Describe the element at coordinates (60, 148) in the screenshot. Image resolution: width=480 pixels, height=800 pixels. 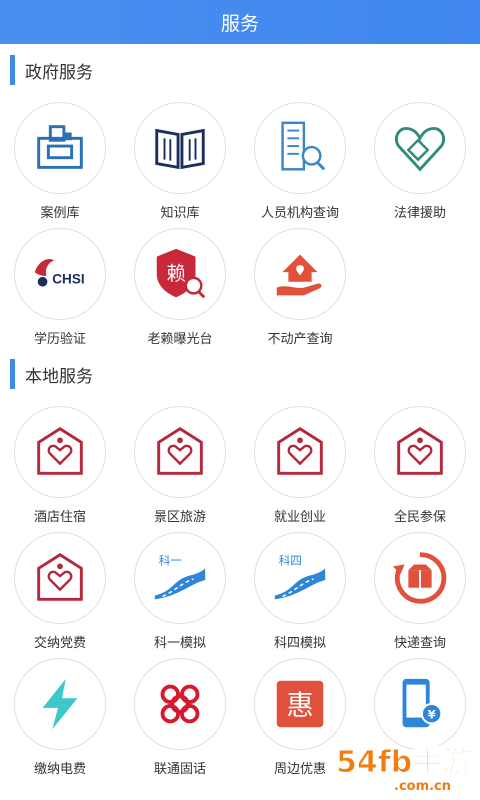
I see `case-library-icon` at that location.